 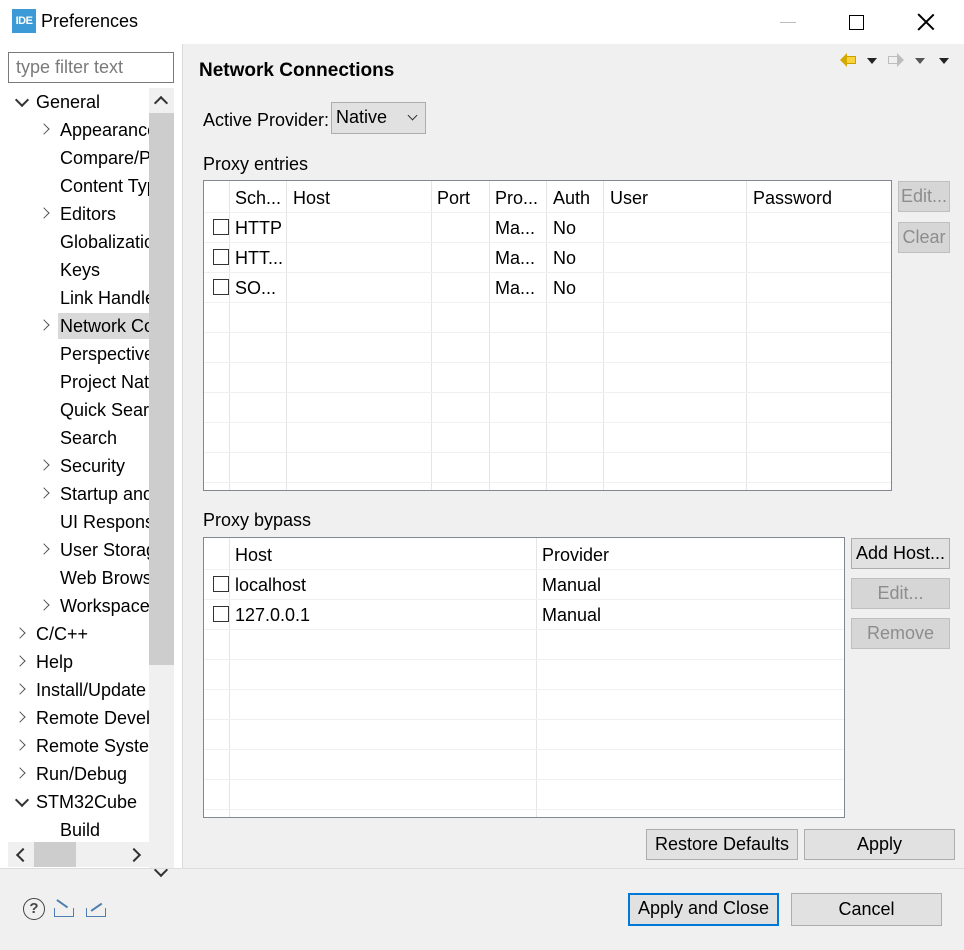 What do you see at coordinates (944, 61) in the screenshot?
I see `view-menu-icon` at bounding box center [944, 61].